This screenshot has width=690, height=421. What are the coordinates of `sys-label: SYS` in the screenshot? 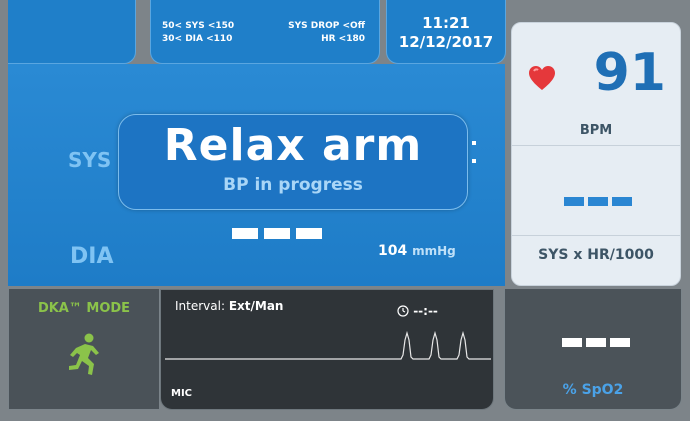 It's located at (90, 160).